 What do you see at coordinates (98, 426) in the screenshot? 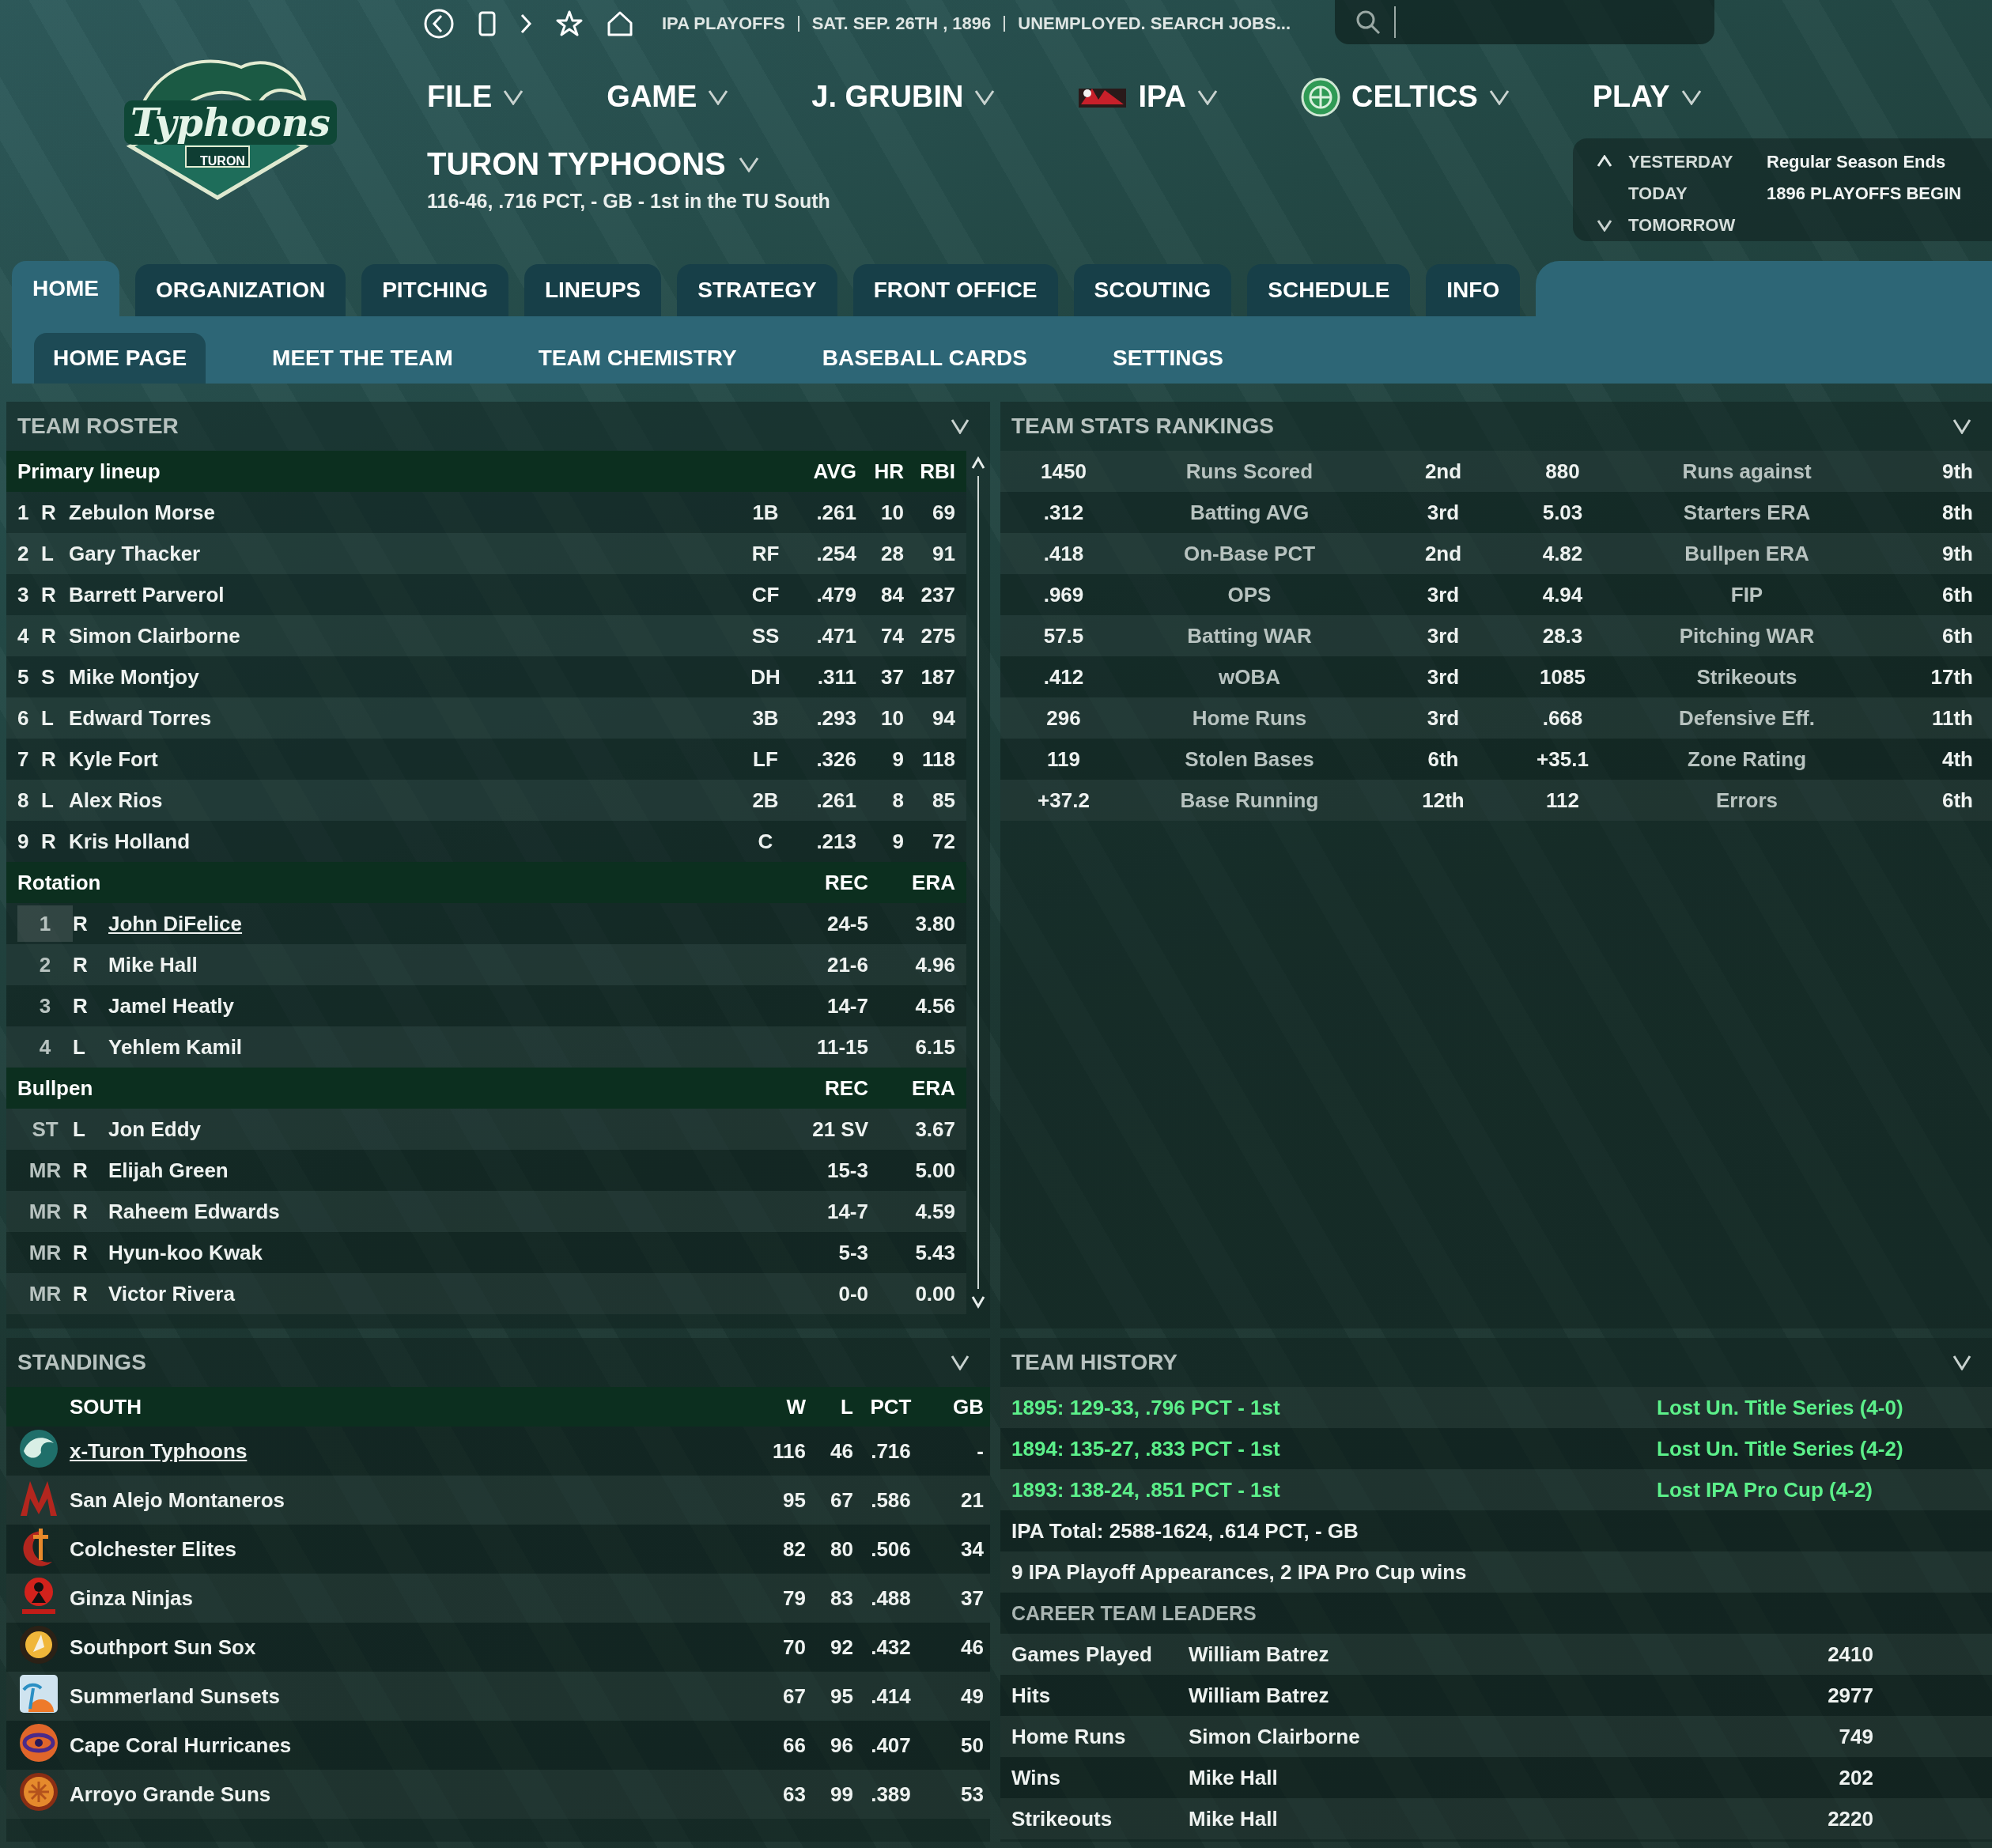
I see `panel-title: TEAM ROSTER` at bounding box center [98, 426].